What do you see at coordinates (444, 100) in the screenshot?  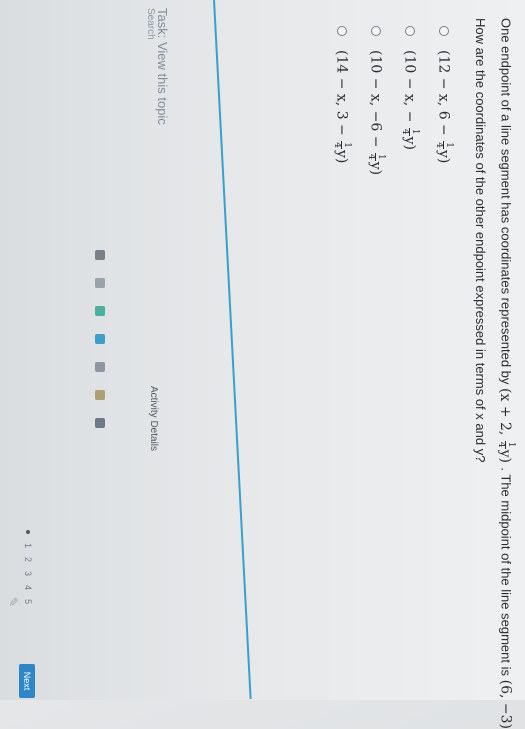 I see `answer-option-1: (12 − x, 6 − 1 4 y)` at bounding box center [444, 100].